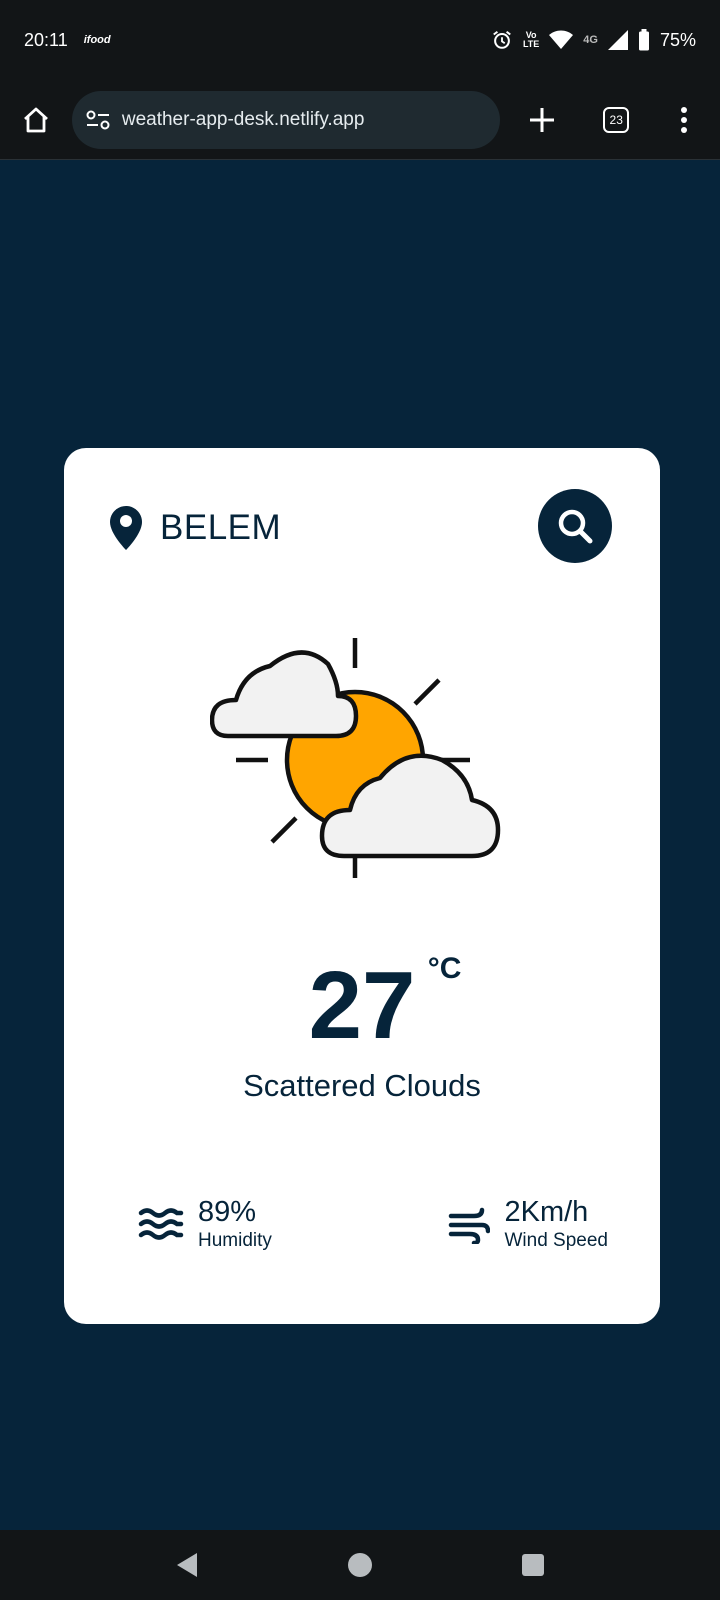 This screenshot has height=1600, width=720. I want to click on weather-description: Scattered Clouds, so click(362, 1085).